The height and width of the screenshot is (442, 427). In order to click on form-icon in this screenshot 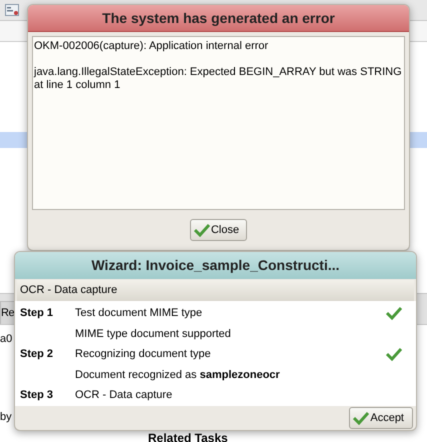, I will do `click(12, 10)`.